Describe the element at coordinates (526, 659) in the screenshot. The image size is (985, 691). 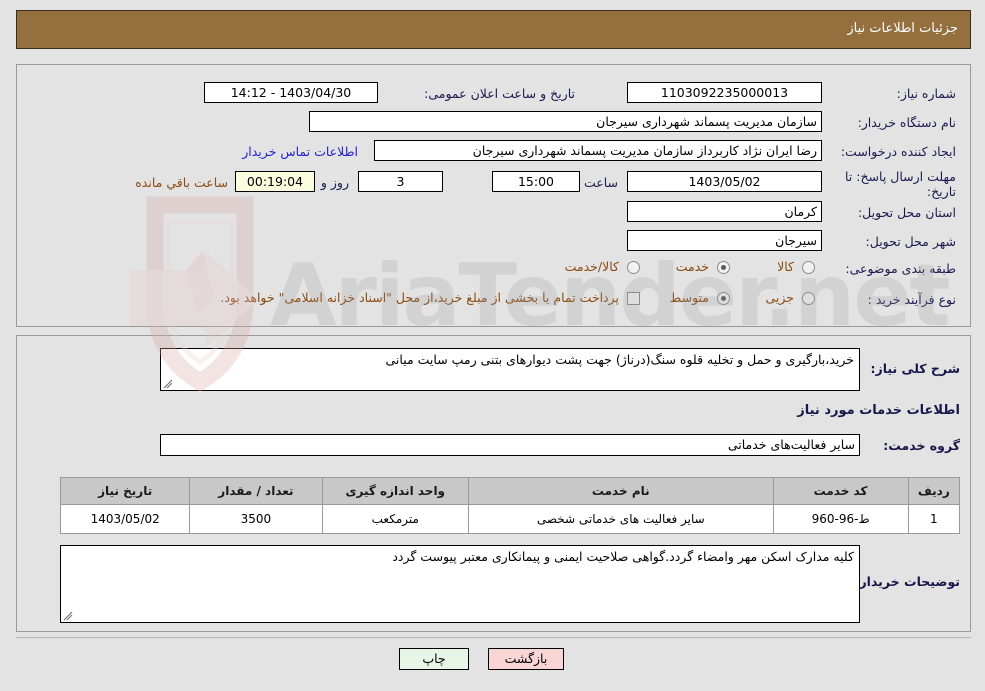
I see `back-button: بازگشت` at that location.